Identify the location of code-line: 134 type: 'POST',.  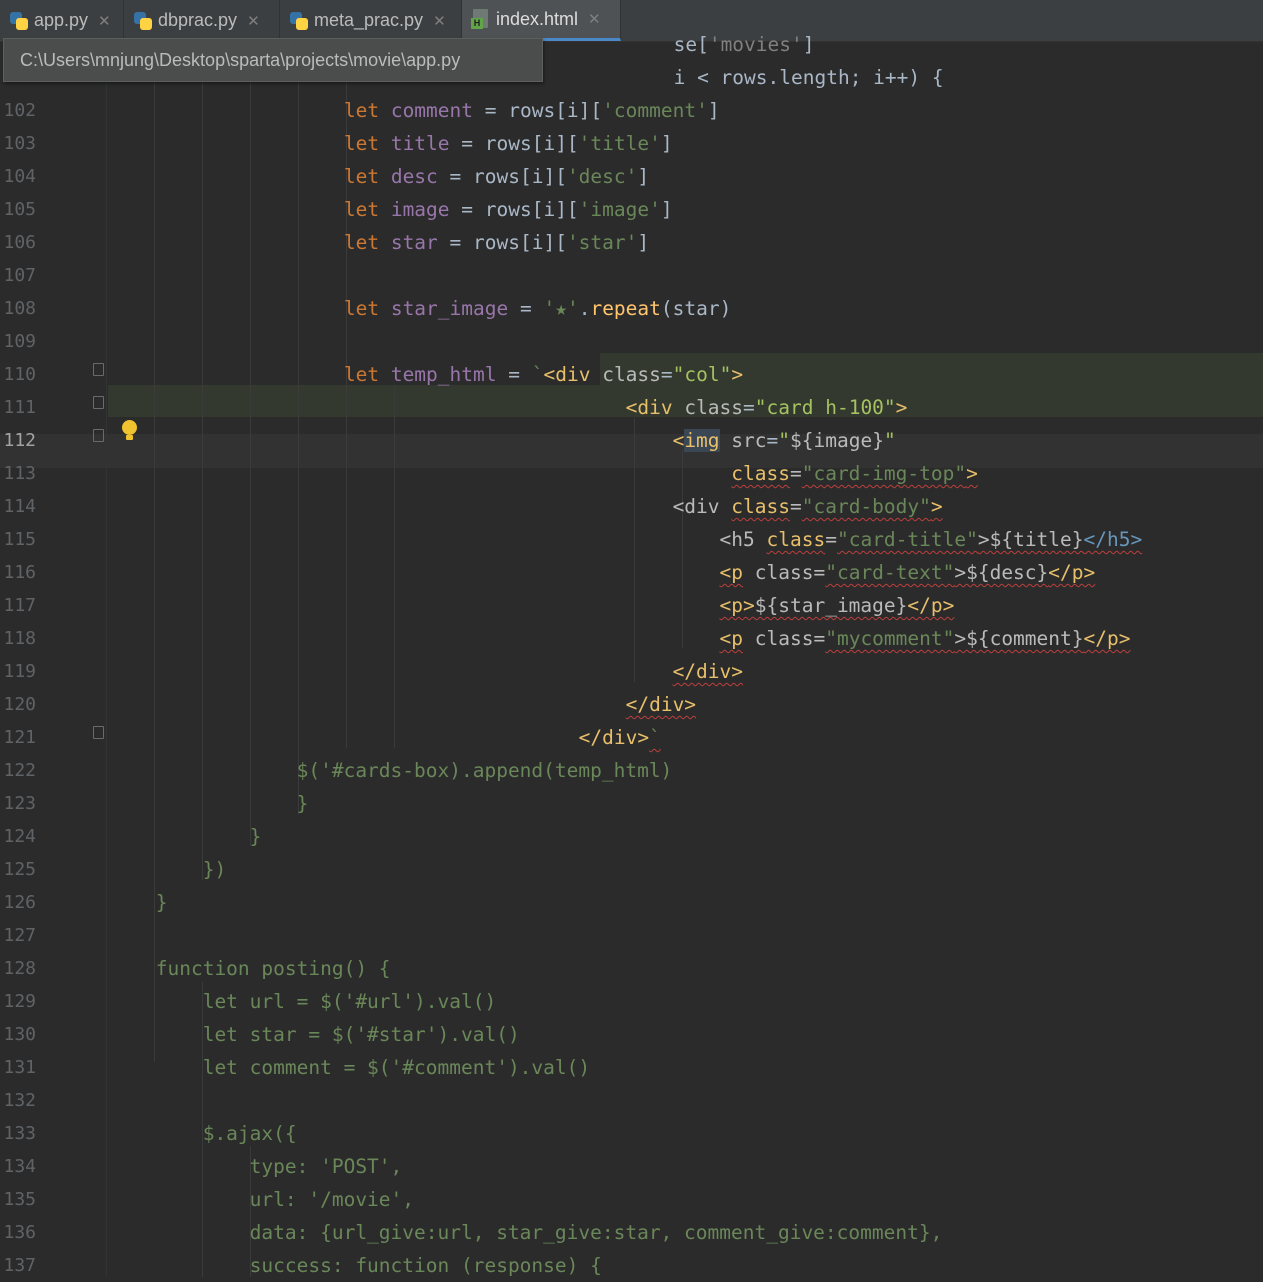
(631, 1166).